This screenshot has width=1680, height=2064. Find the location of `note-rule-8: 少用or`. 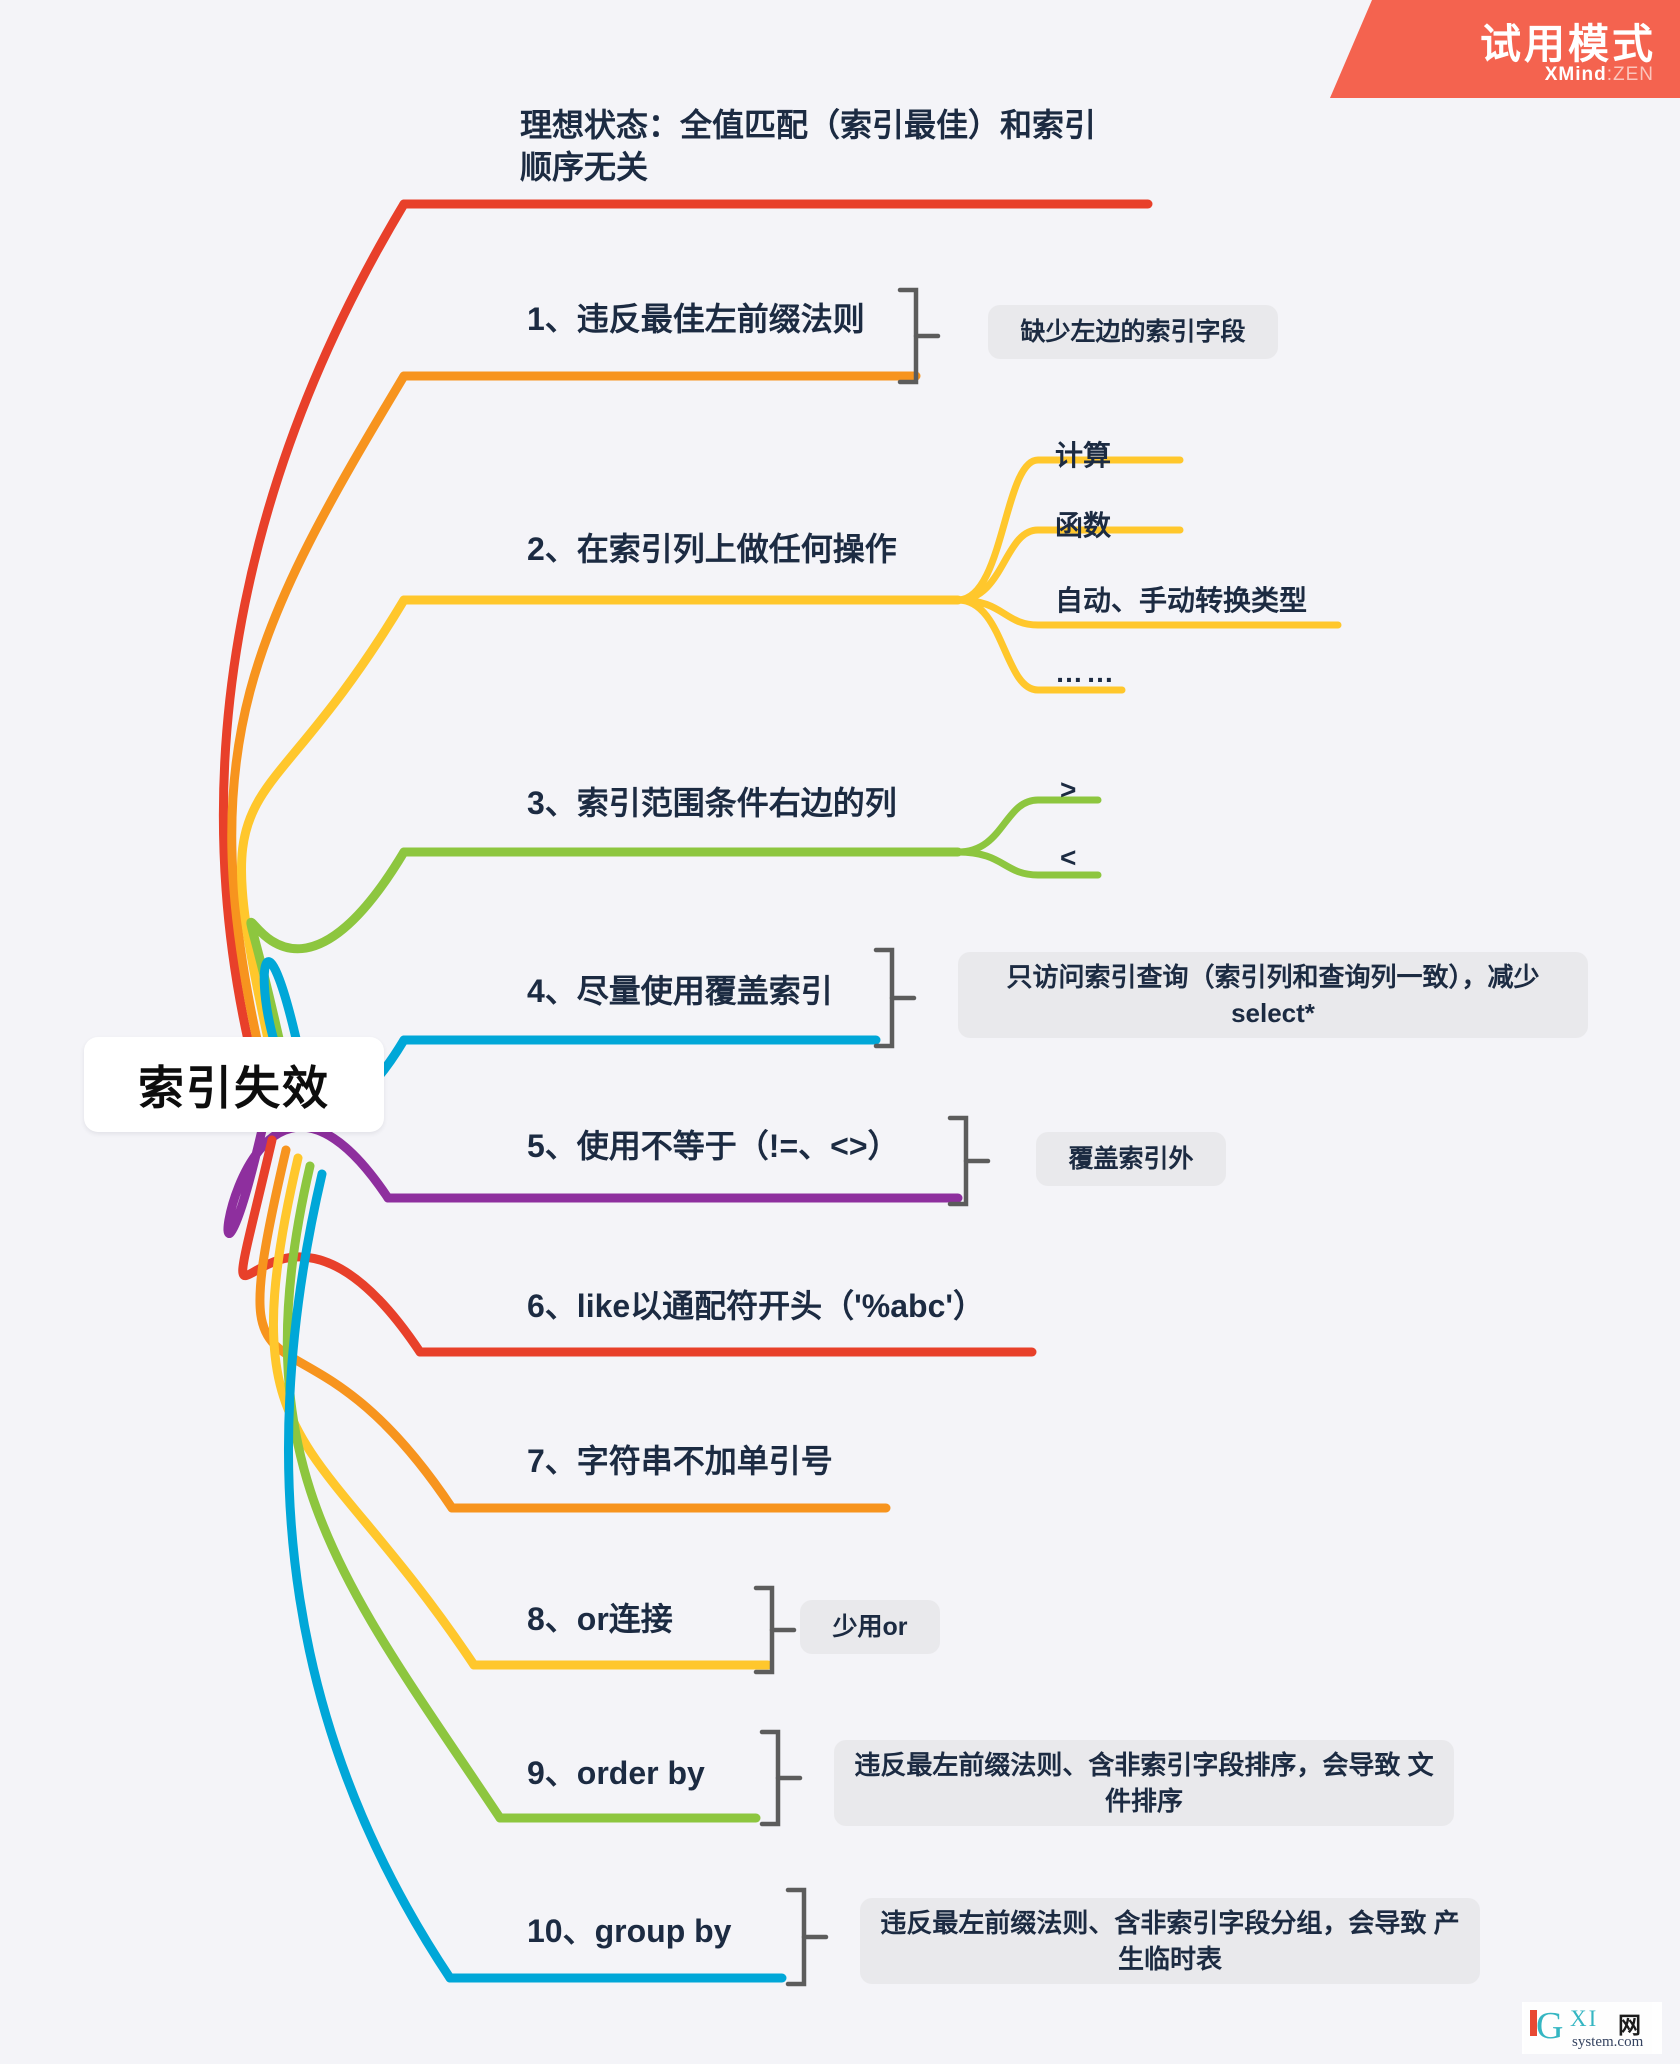

note-rule-8: 少用or is located at coordinates (870, 1627).